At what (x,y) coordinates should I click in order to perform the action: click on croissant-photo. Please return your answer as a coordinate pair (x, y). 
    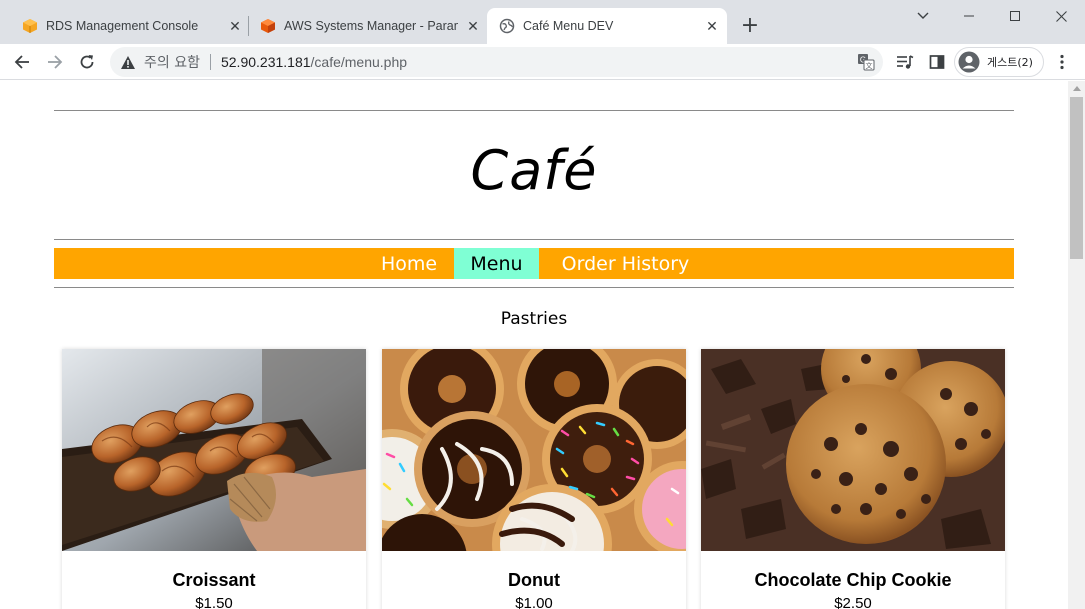
    Looking at the image, I should click on (214, 450).